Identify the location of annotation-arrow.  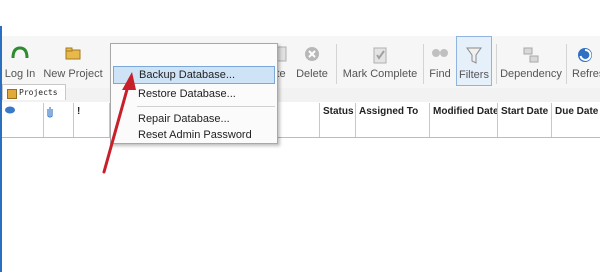
(119, 123).